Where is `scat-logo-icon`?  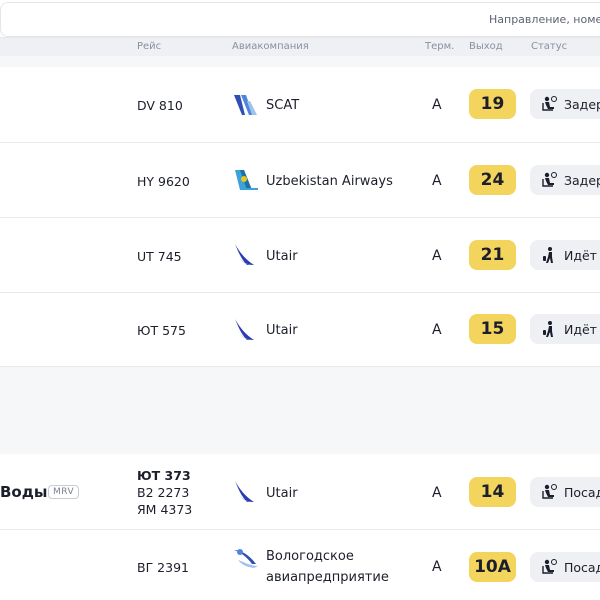
scat-logo-icon is located at coordinates (245, 105).